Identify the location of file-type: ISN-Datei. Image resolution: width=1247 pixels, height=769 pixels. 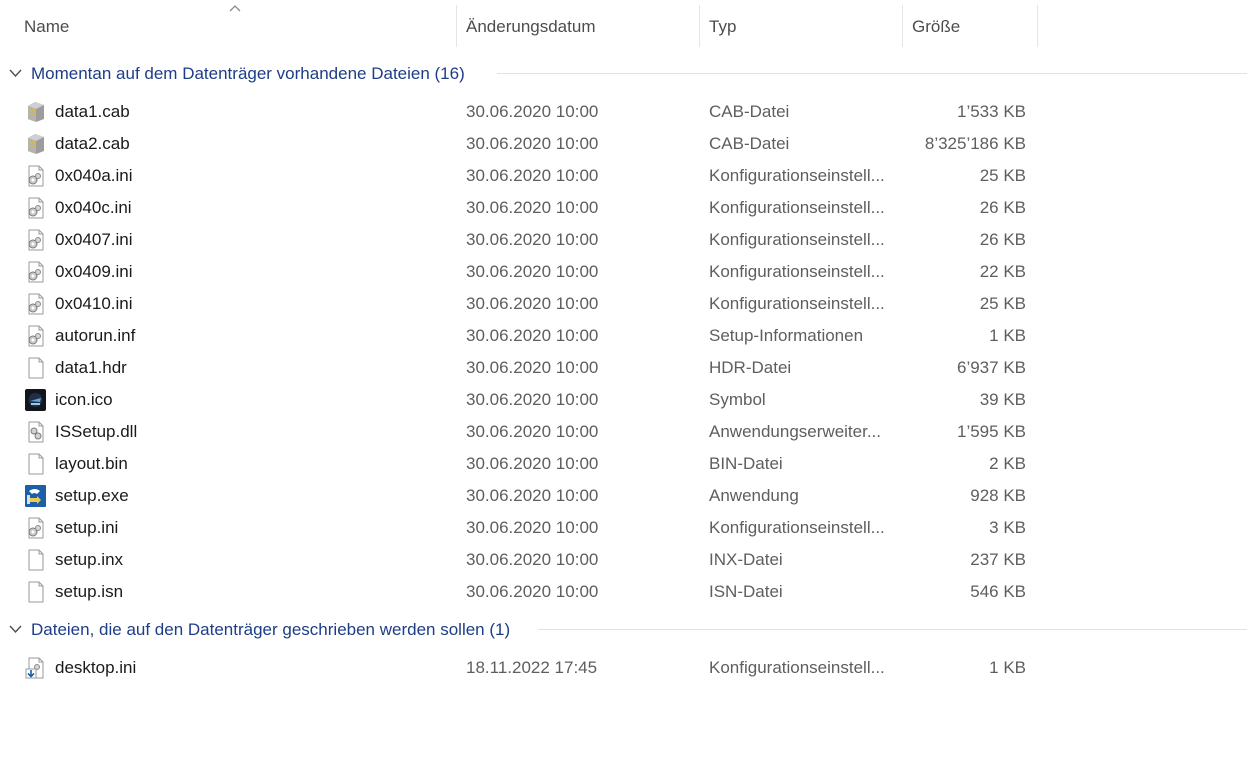
(746, 591).